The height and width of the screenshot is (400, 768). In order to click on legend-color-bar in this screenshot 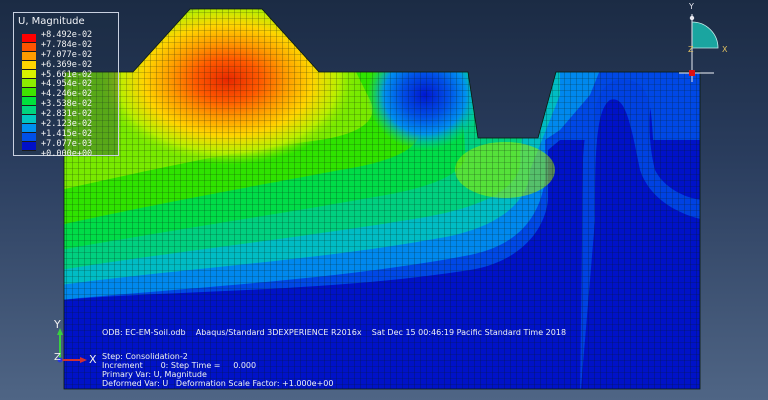, I will do `click(29, 92)`.